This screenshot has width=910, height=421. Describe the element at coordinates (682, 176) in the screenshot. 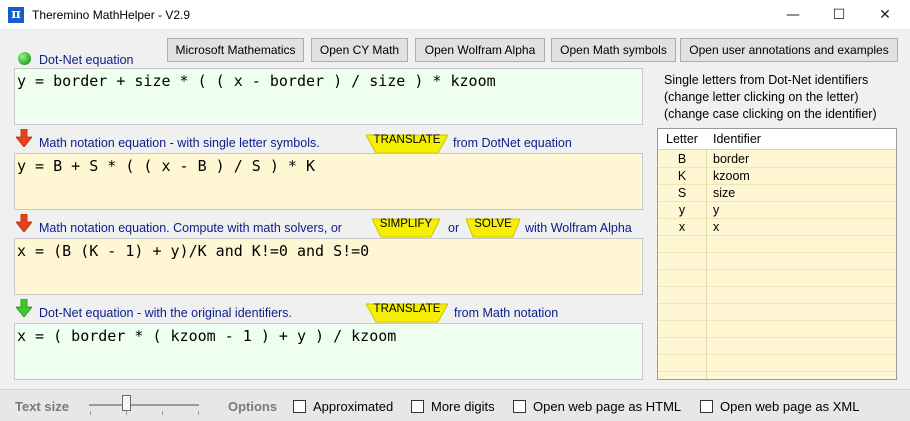

I see `letter-cell: K` at that location.